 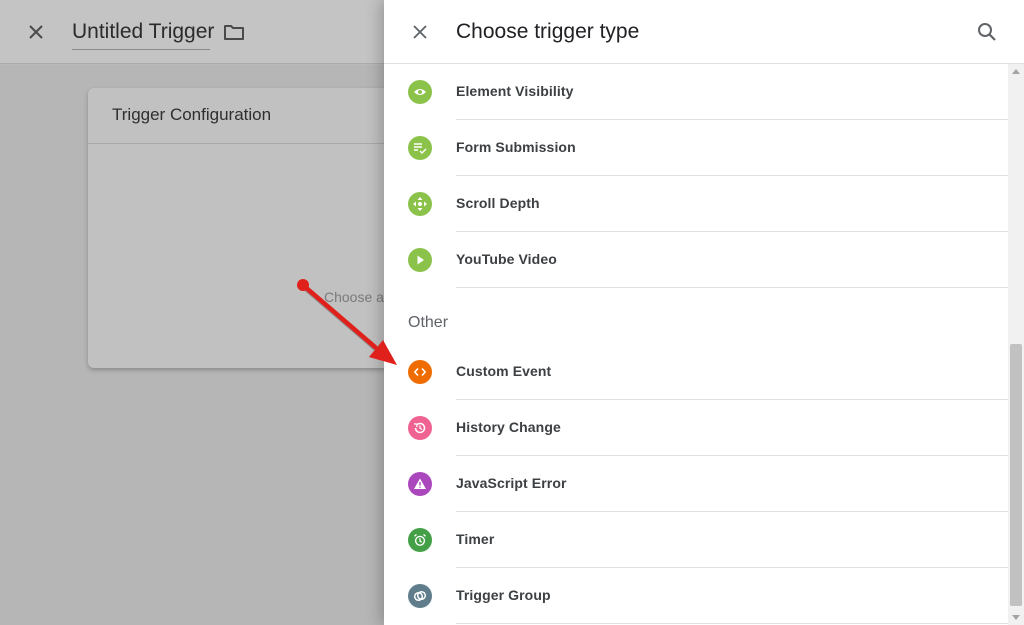 I want to click on alarm-clock-icon, so click(x=420, y=540).